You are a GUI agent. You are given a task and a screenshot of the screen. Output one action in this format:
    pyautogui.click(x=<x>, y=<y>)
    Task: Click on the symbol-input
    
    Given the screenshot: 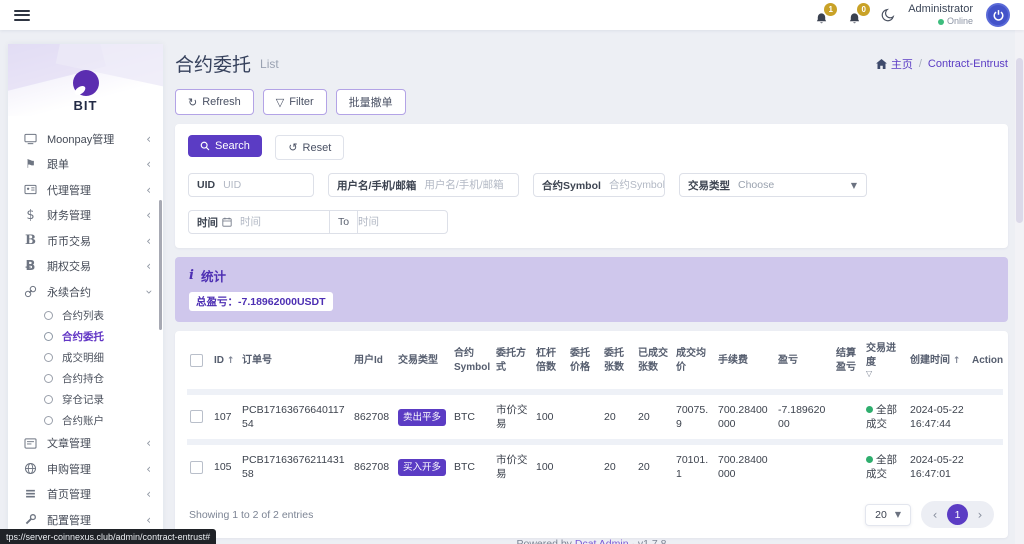 What is the action you would take?
    pyautogui.click(x=636, y=185)
    